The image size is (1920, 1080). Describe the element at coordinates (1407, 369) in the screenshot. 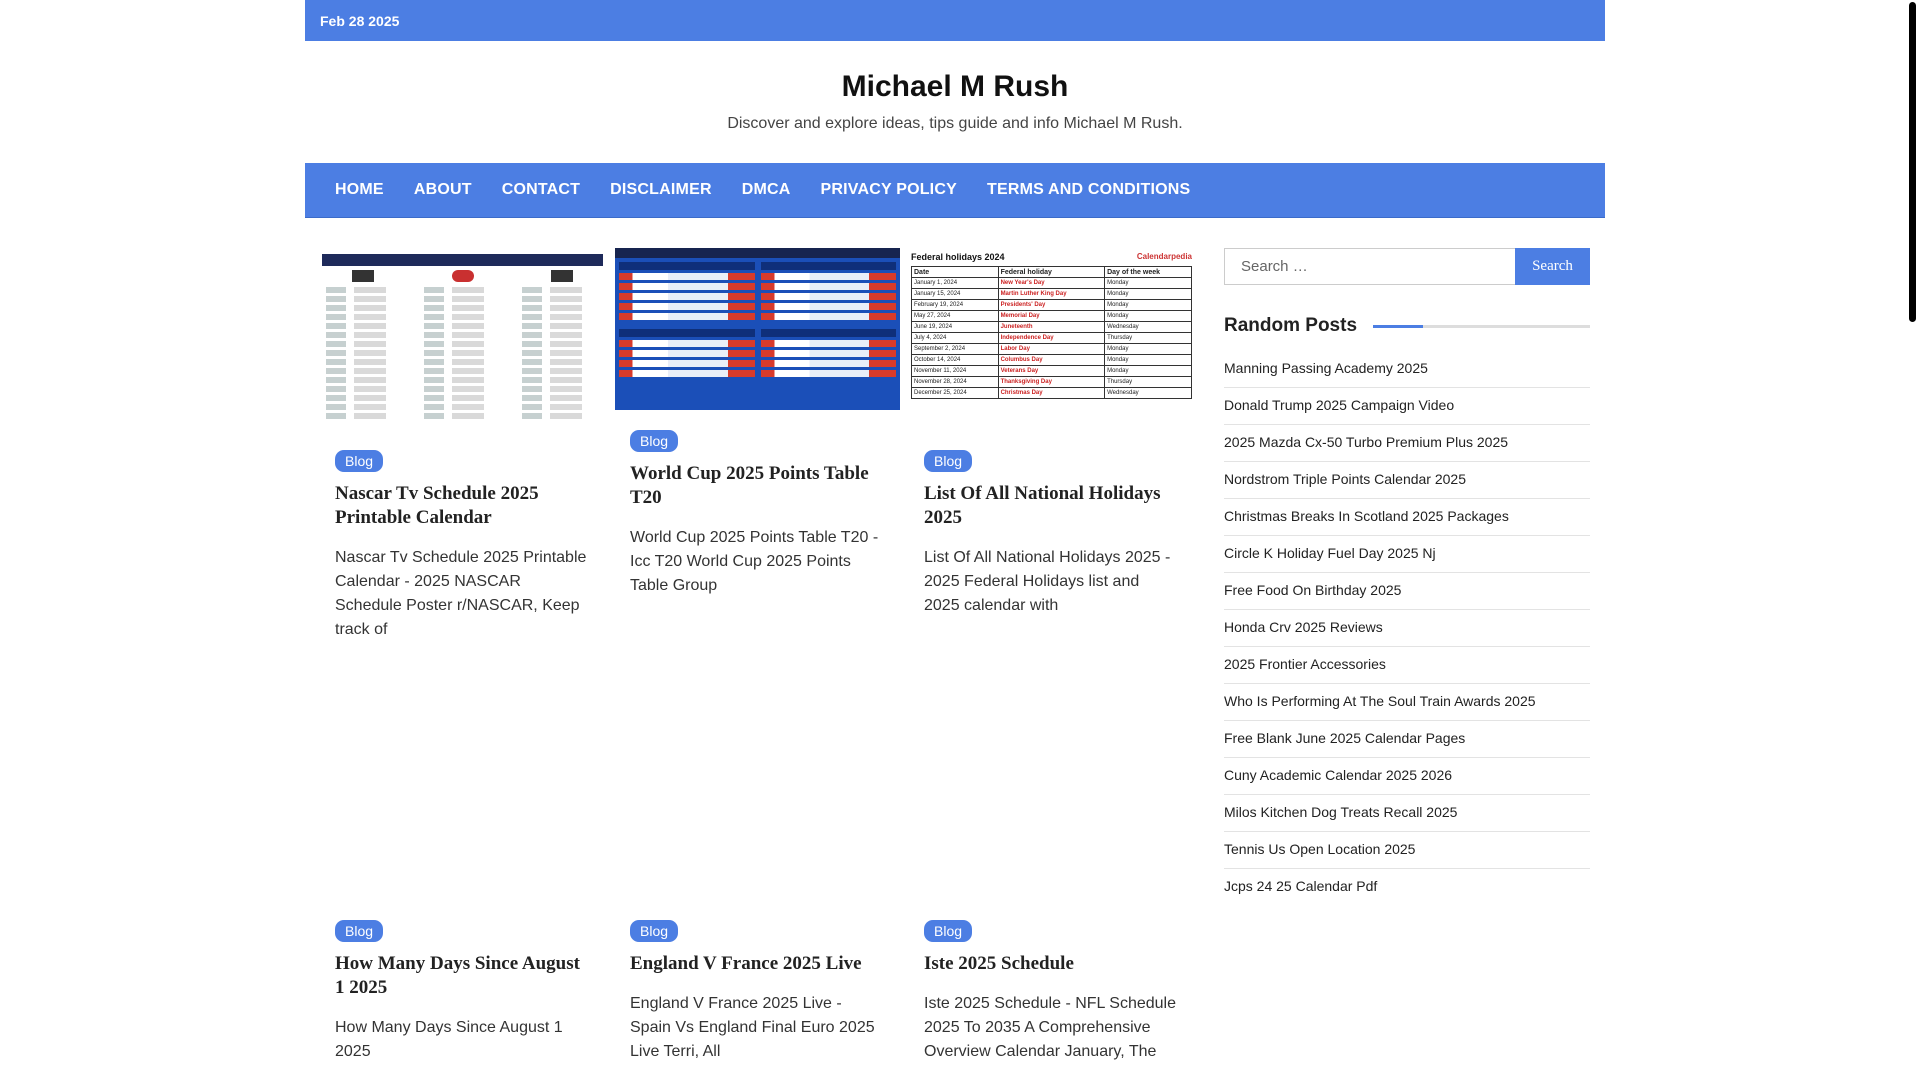

I see `random-post-link: Manning Passing Academy 2025` at that location.